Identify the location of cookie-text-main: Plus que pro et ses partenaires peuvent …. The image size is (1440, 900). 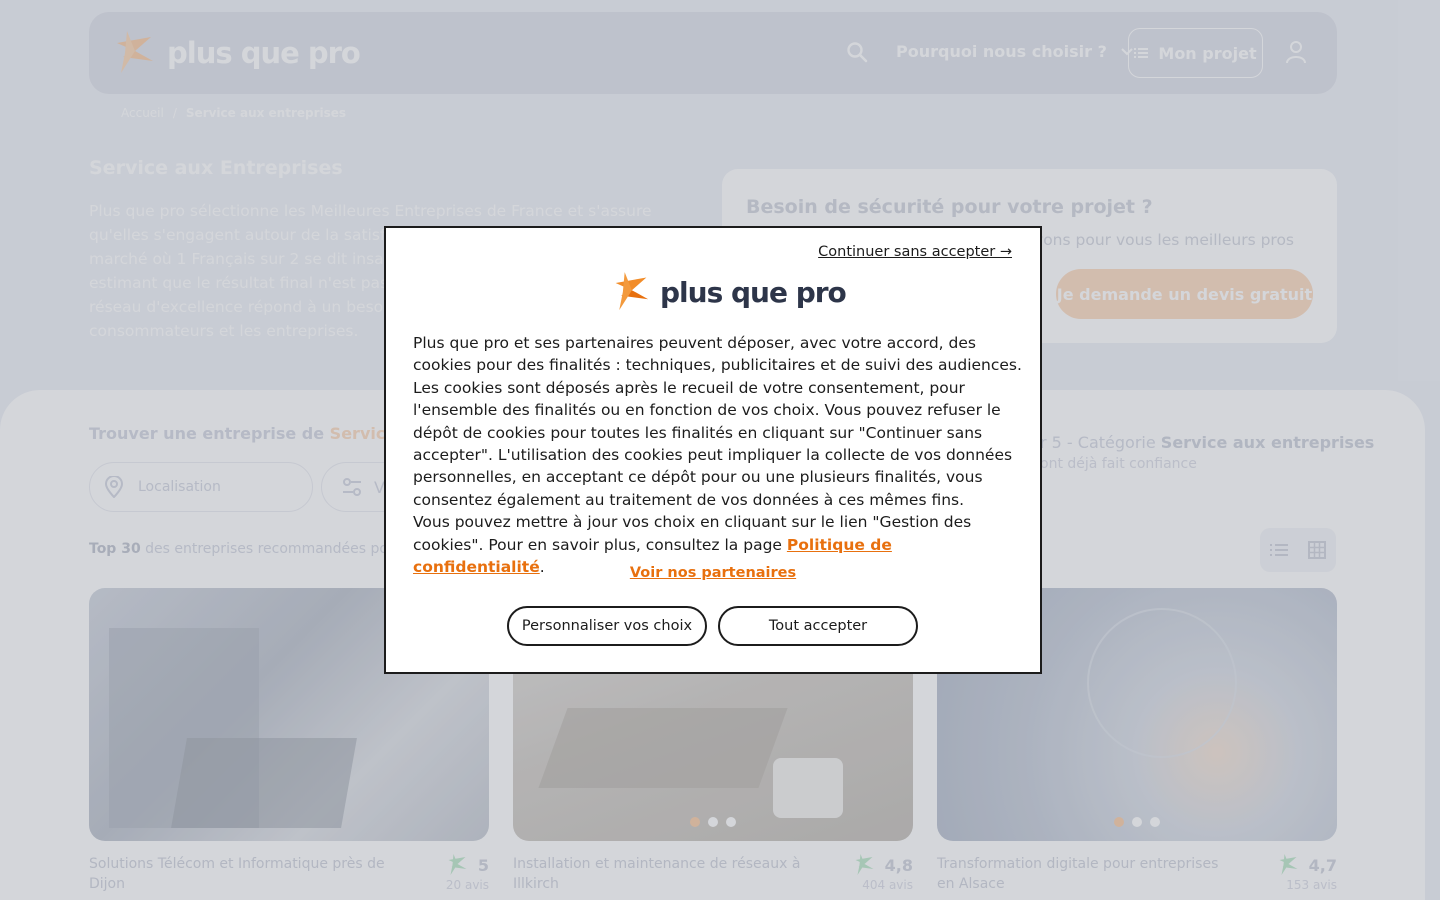
(717, 421).